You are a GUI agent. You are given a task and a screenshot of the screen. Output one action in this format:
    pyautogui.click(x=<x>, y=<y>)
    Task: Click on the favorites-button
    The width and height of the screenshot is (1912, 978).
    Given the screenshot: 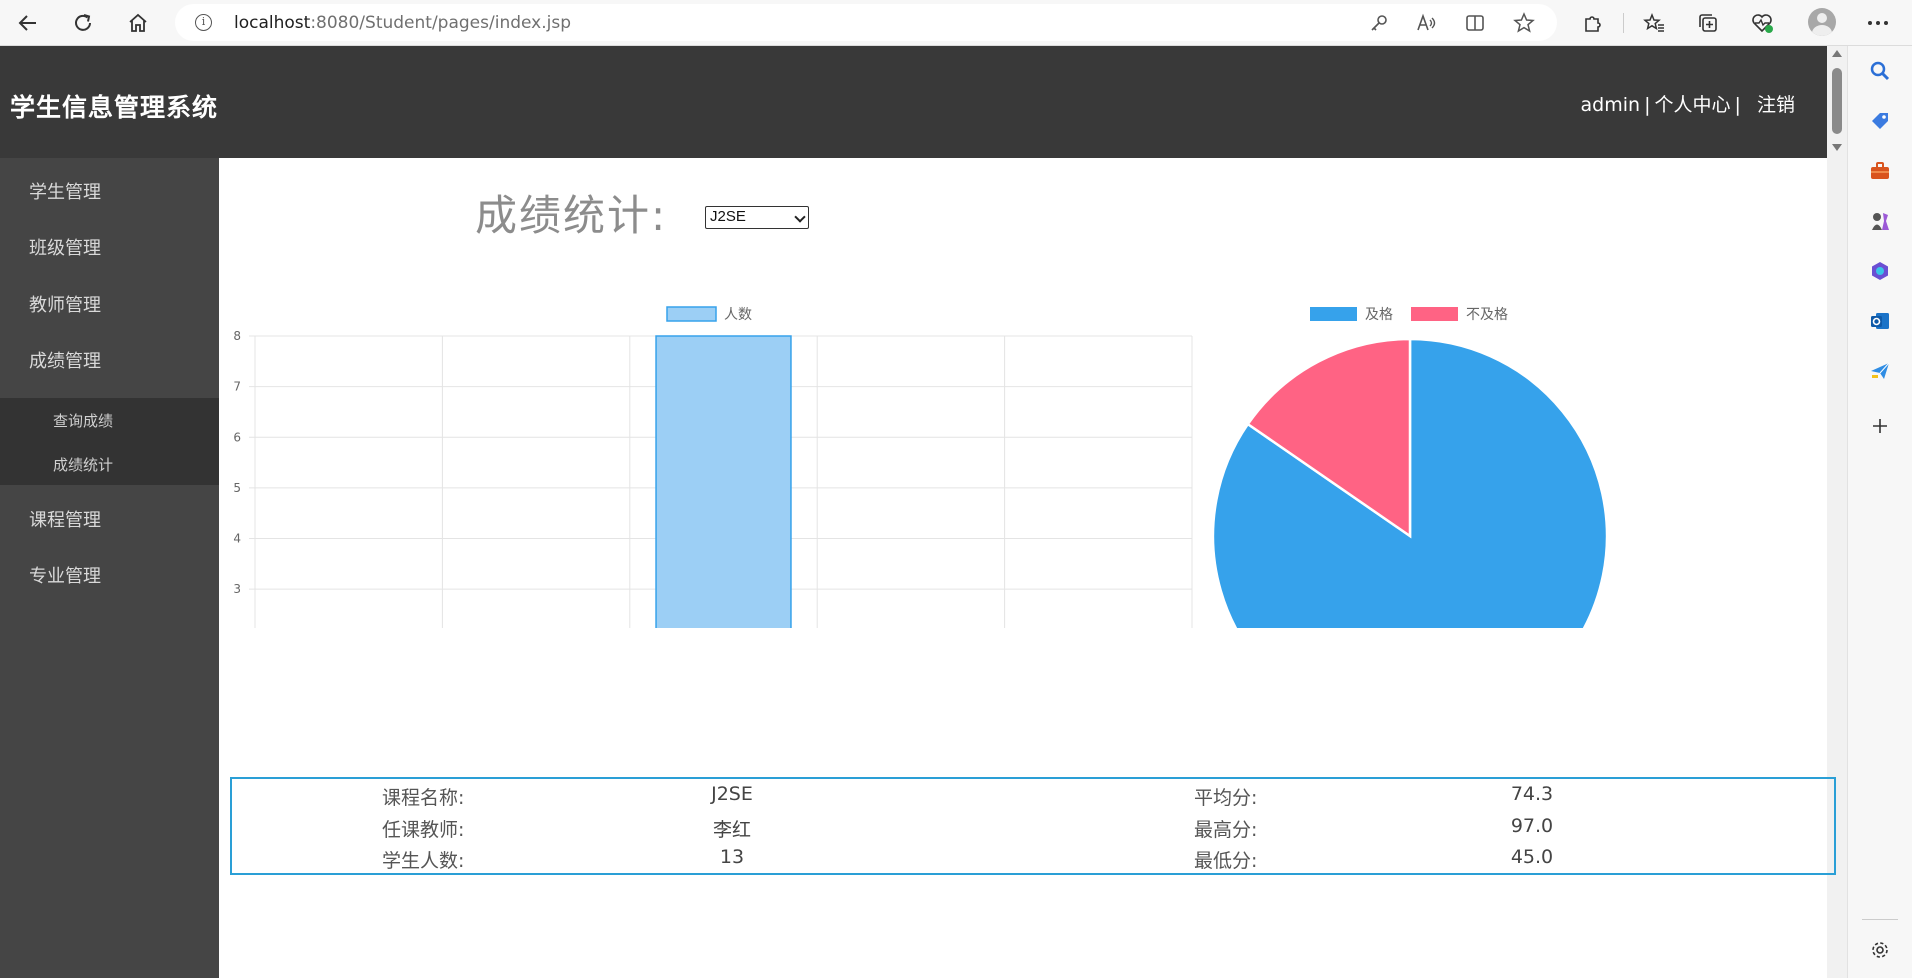 What is the action you would take?
    pyautogui.click(x=1654, y=23)
    